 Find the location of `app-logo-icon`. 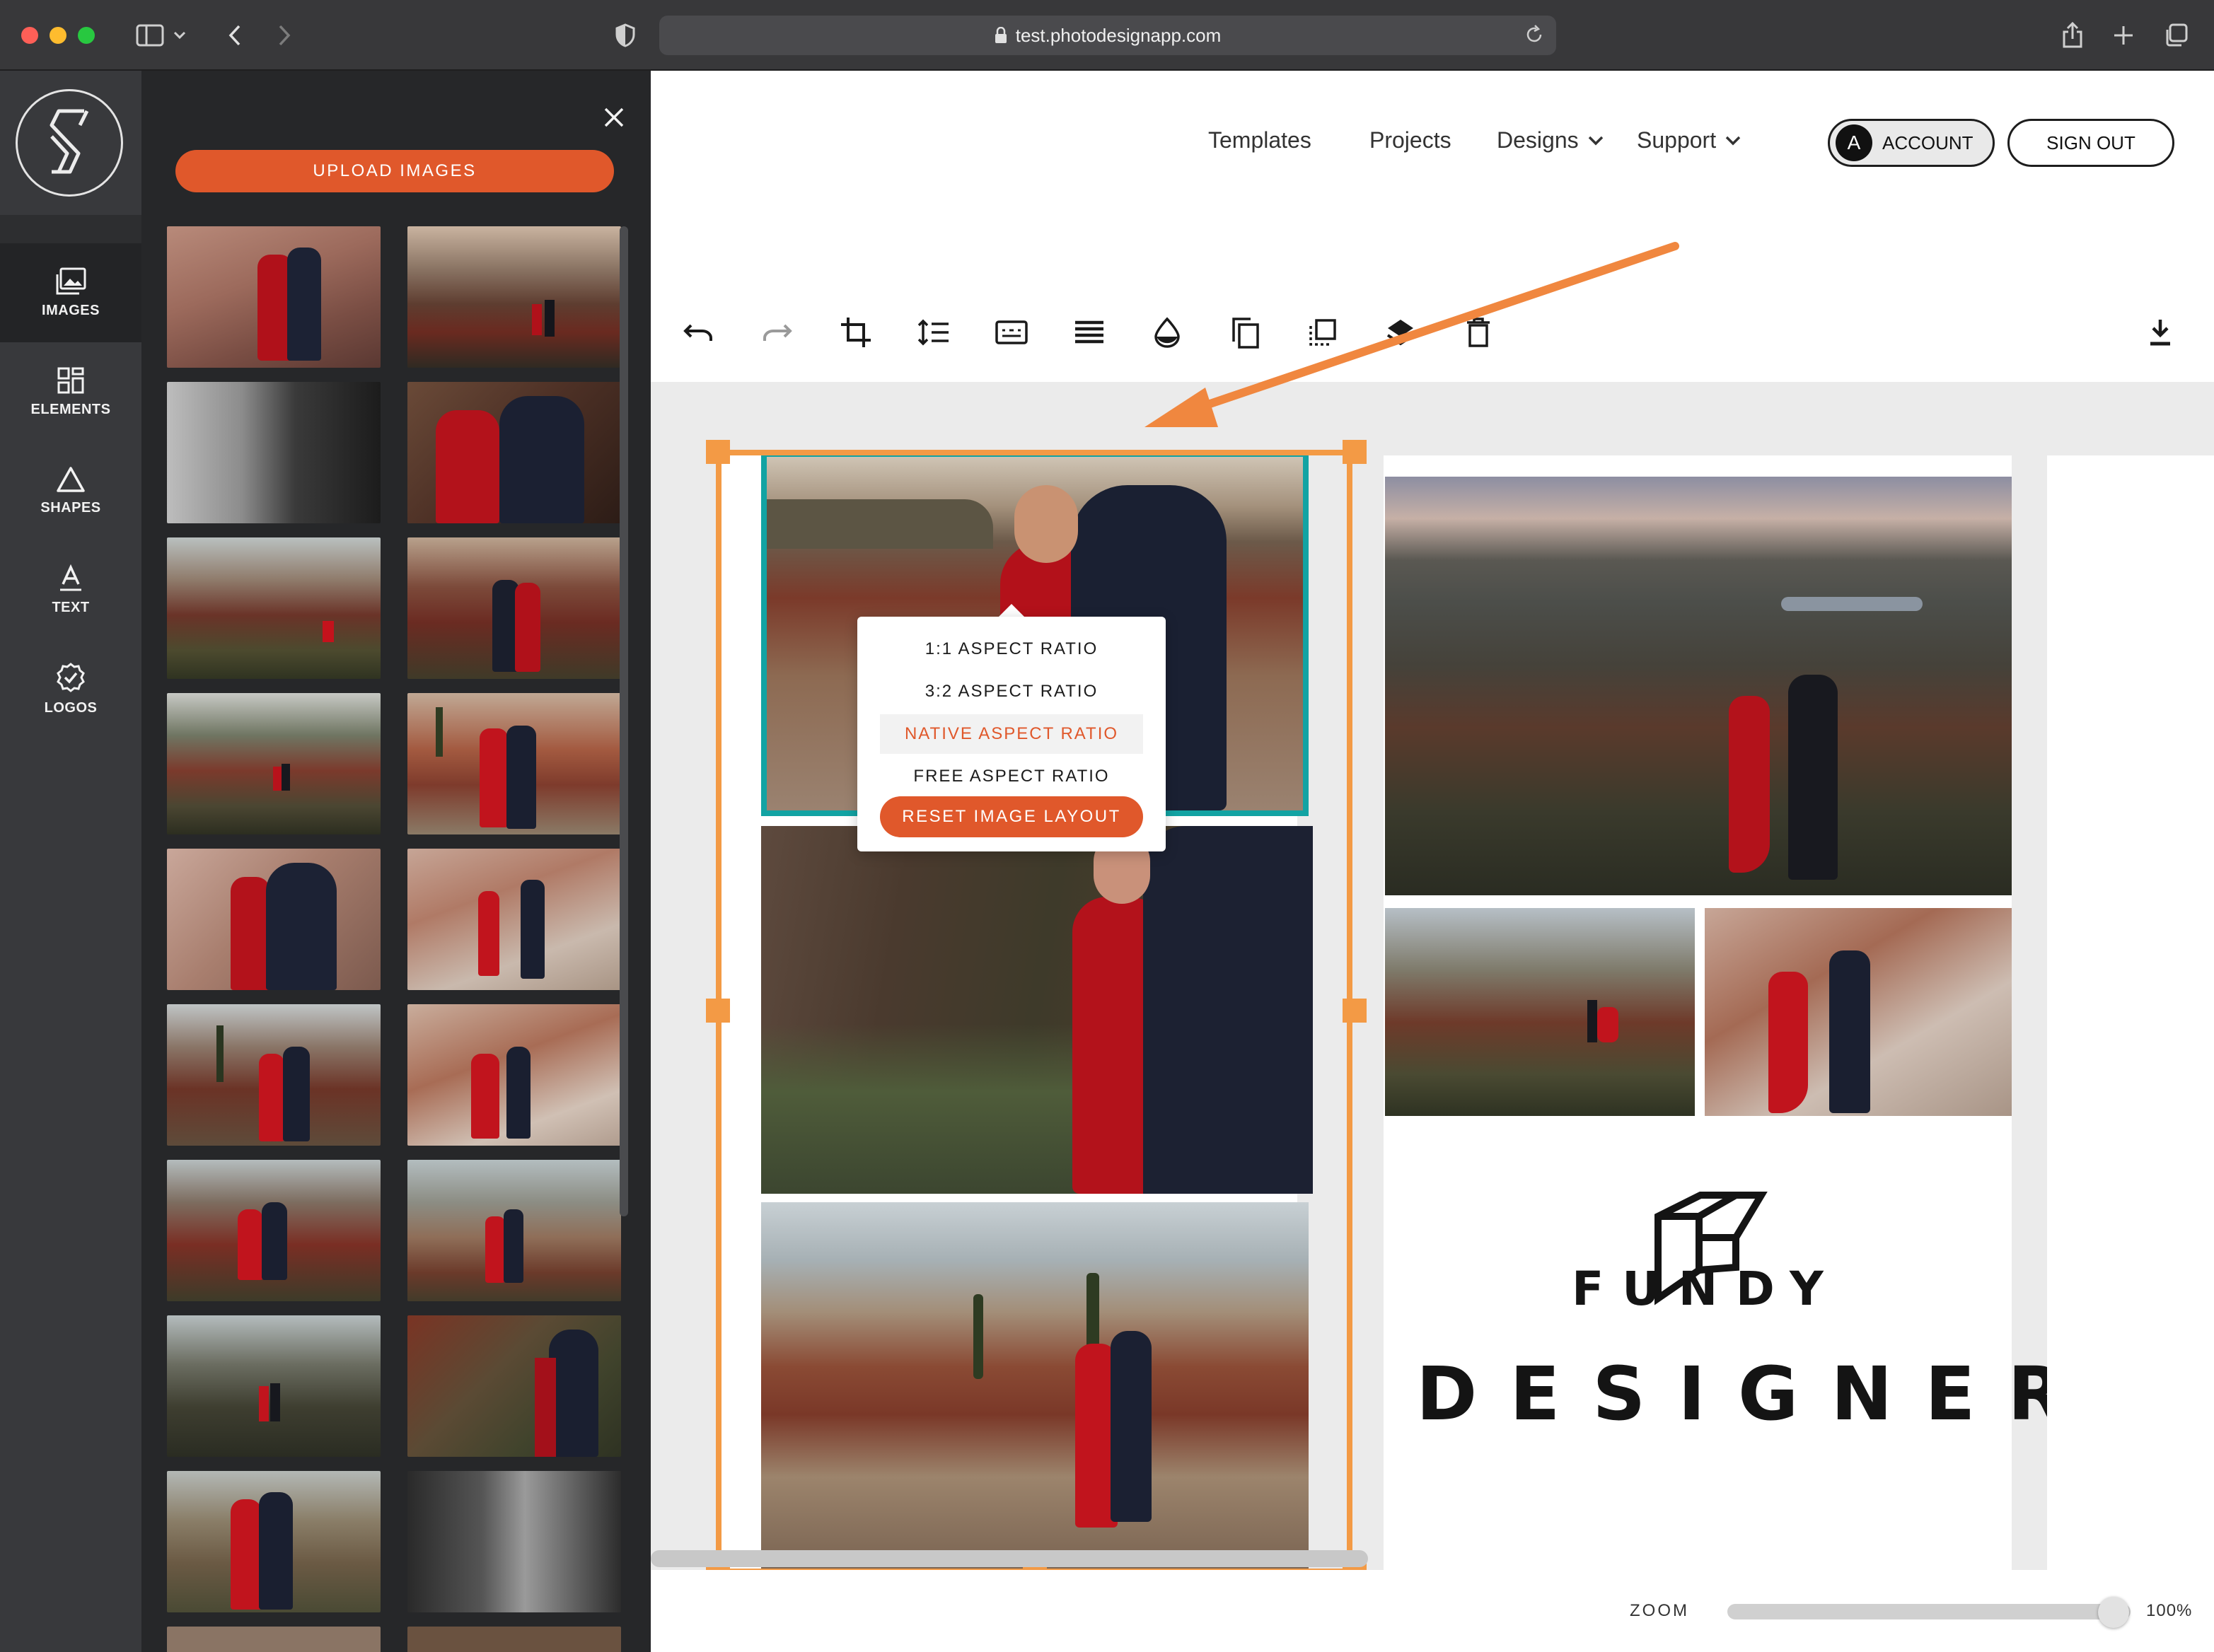

app-logo-icon is located at coordinates (69, 141).